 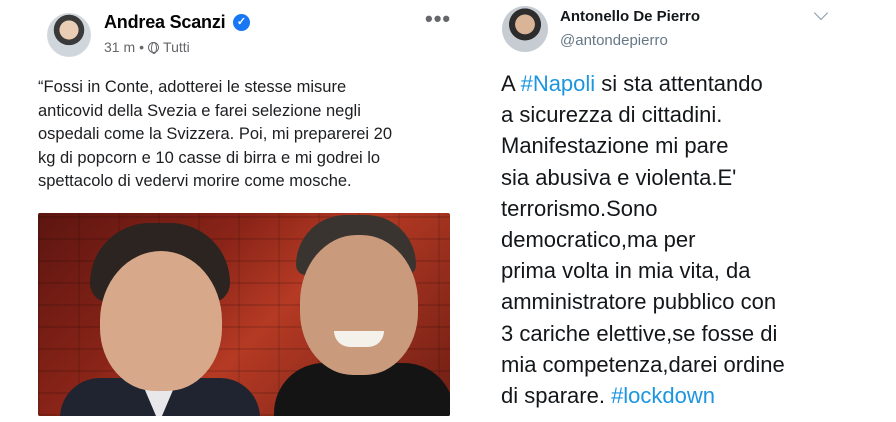 What do you see at coordinates (176, 47) in the screenshot?
I see `audience-label: Tutti` at bounding box center [176, 47].